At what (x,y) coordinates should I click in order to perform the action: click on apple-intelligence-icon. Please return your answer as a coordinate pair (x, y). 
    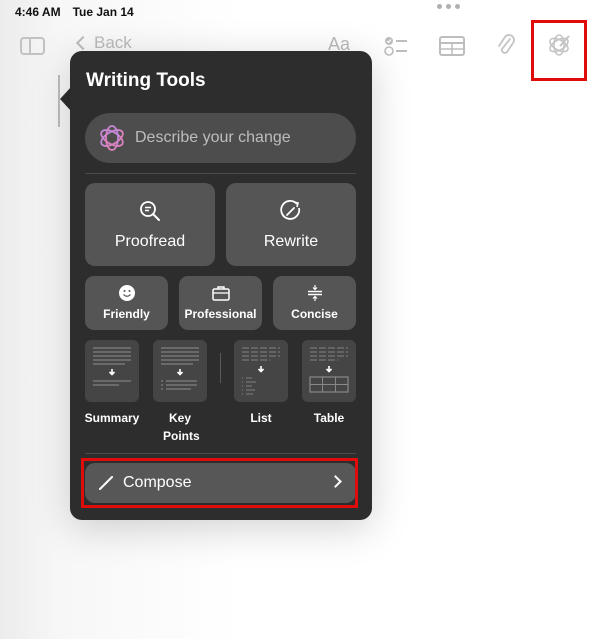
    Looking at the image, I should click on (112, 138).